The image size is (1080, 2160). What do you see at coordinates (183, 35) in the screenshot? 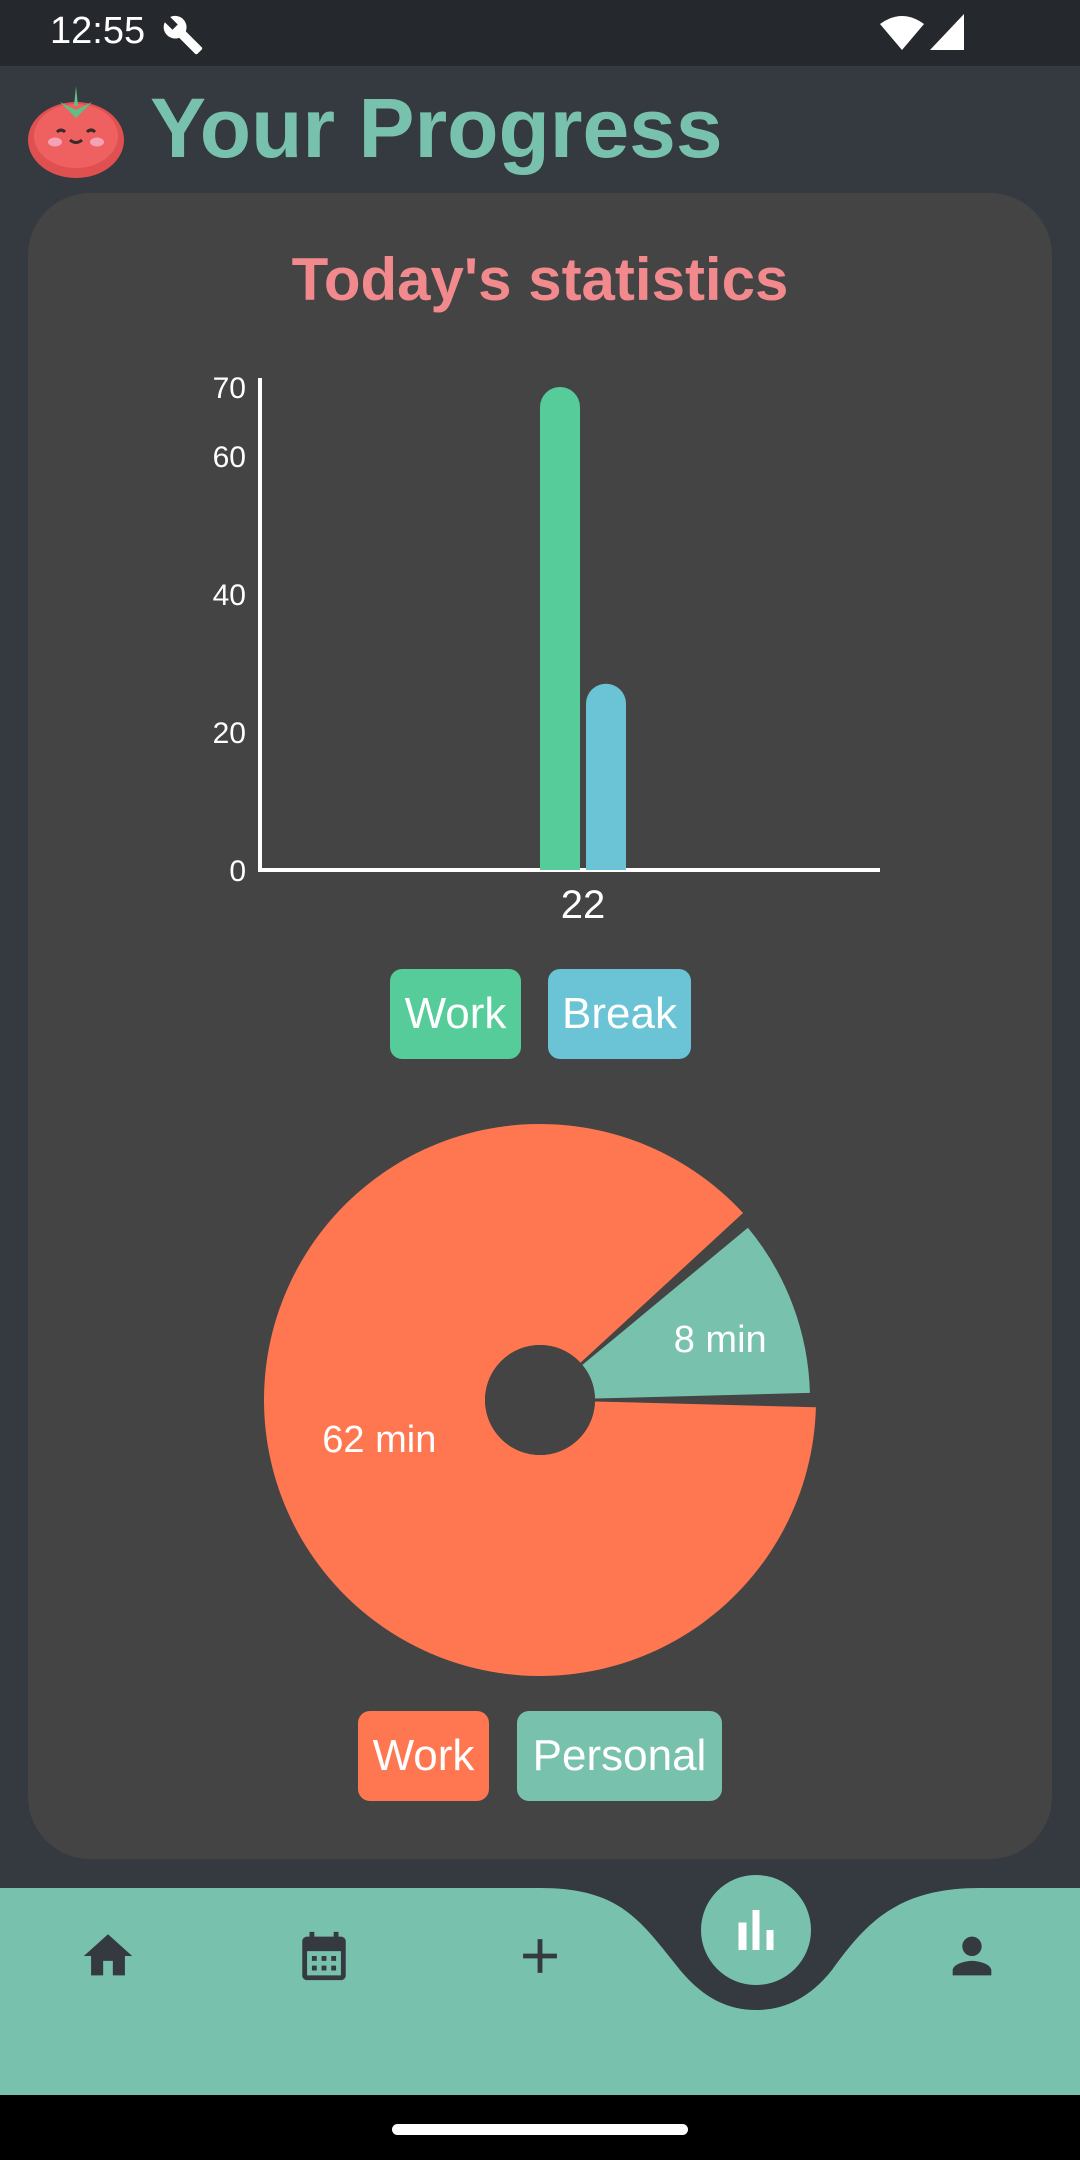
I see `wrench-icon` at bounding box center [183, 35].